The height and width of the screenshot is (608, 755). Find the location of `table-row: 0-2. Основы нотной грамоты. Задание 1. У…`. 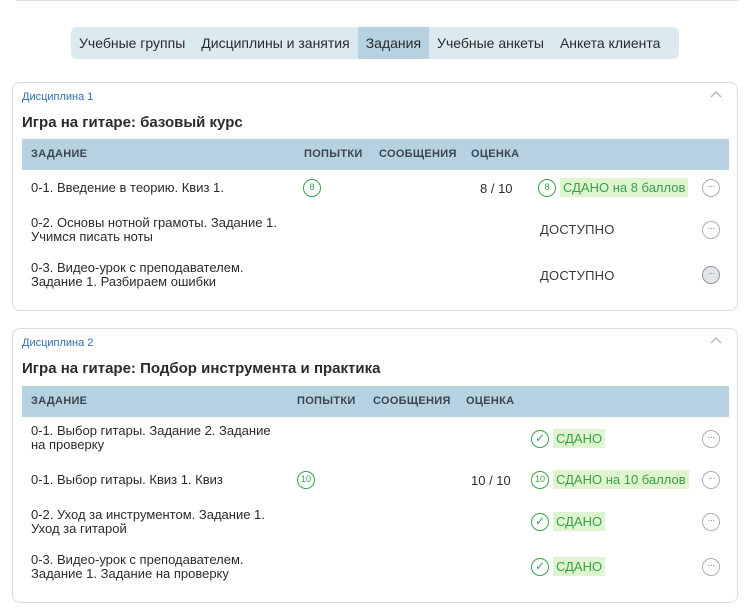

table-row: 0-2. Основы нотной грамоты. Задание 1. У… is located at coordinates (375, 229).